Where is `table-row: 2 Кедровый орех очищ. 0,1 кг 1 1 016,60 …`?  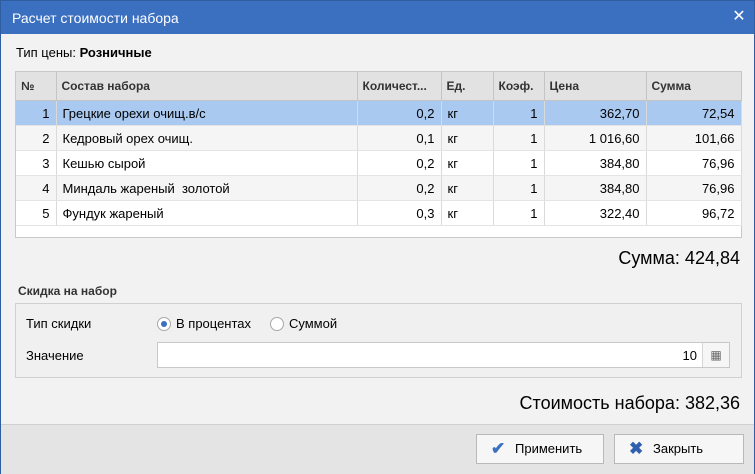
table-row: 2 Кедровый орех очищ. 0,1 кг 1 1 016,60 … is located at coordinates (379, 138).